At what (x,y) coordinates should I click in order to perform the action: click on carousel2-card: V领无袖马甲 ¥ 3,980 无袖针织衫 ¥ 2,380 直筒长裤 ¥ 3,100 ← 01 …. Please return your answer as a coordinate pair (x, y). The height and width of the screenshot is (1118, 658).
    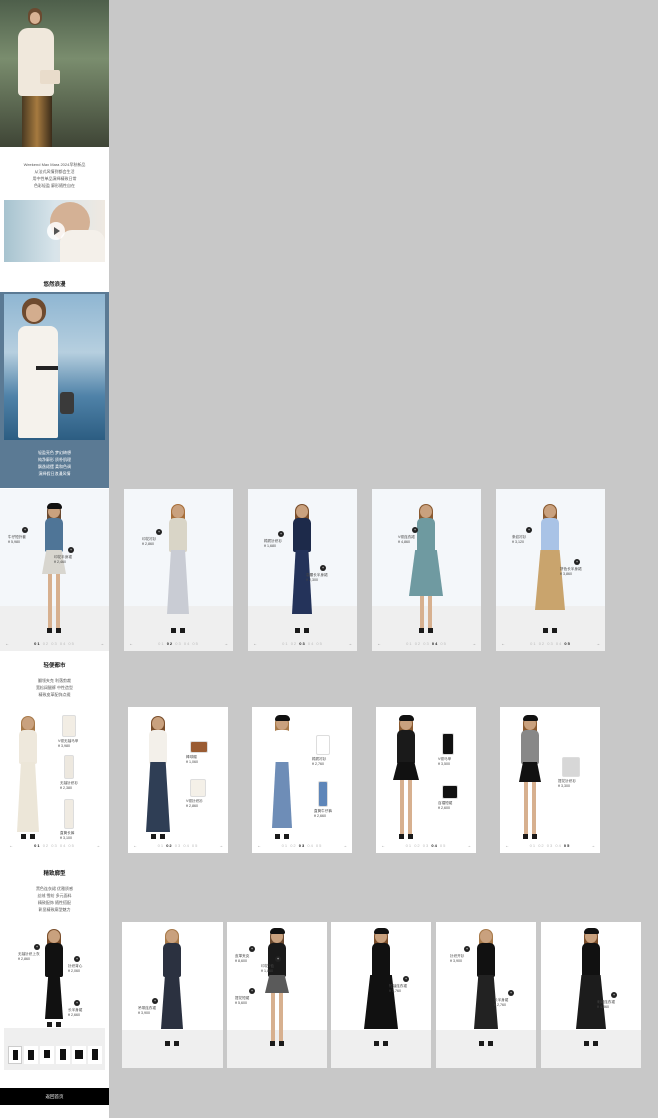
    Looking at the image, I should click on (54, 780).